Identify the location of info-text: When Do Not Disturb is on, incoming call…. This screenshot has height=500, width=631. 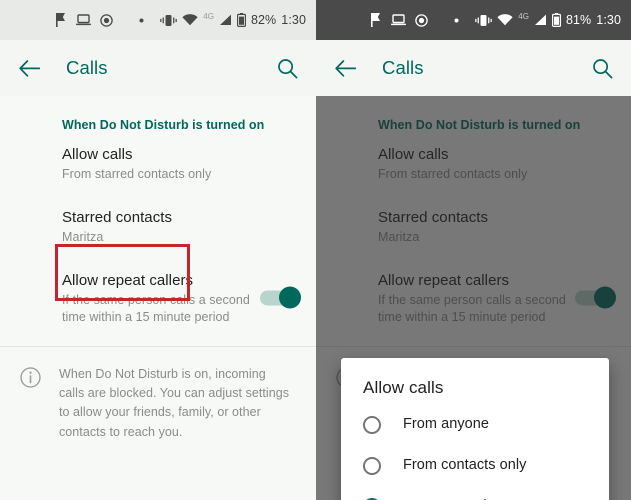
(174, 402).